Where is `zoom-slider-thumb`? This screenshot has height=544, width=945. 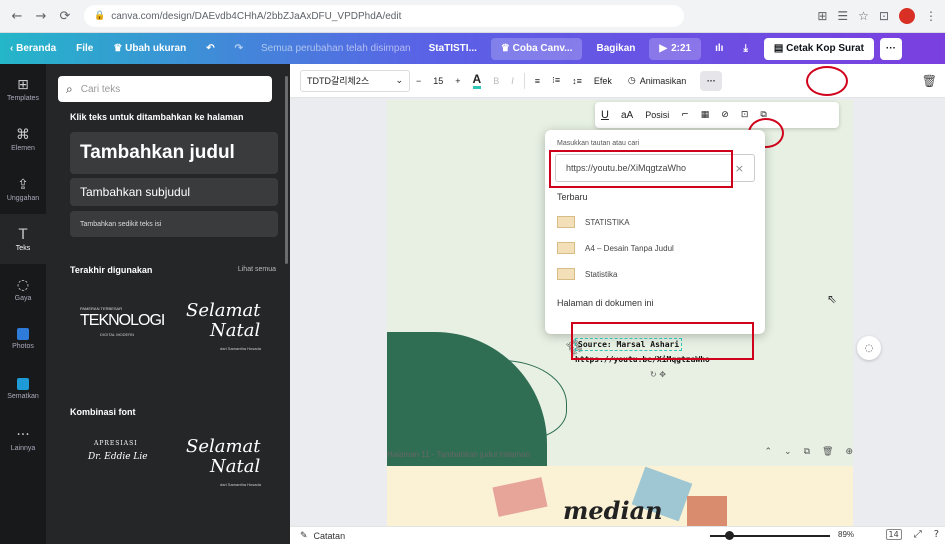 zoom-slider-thumb is located at coordinates (730, 535).